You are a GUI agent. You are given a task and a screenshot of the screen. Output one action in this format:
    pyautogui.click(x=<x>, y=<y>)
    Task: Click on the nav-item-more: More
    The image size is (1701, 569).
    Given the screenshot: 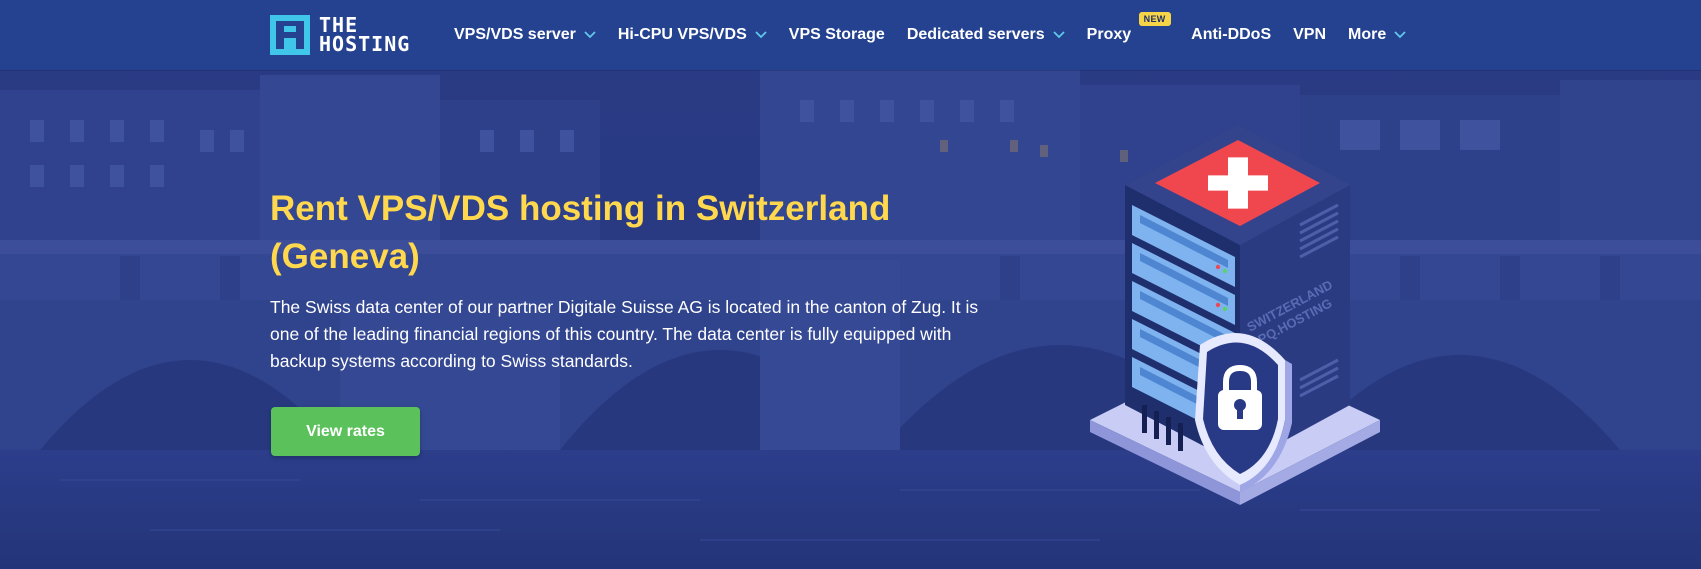 What is the action you would take?
    pyautogui.click(x=1377, y=35)
    